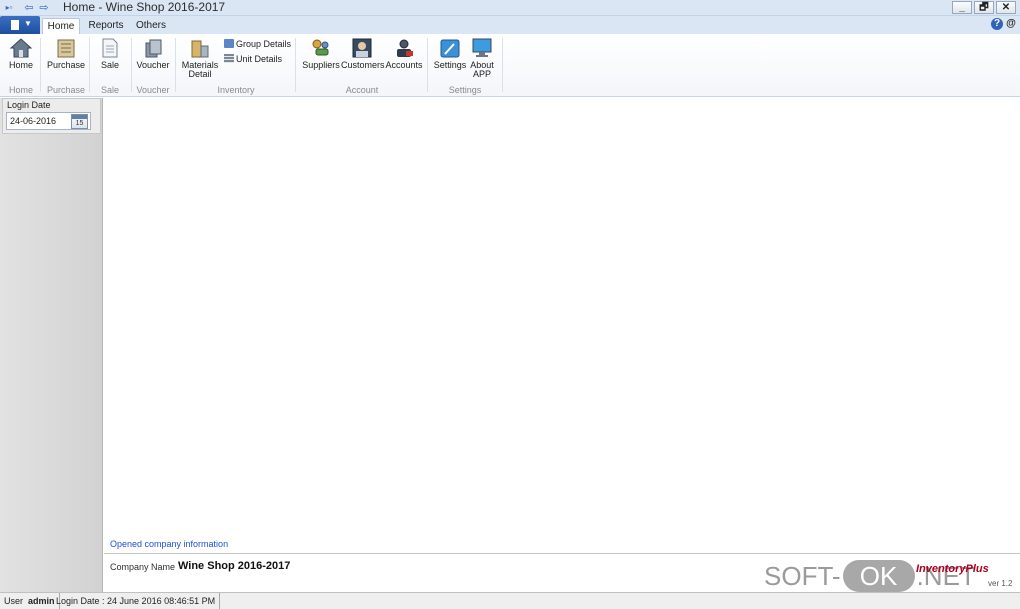 Image resolution: width=1020 pixels, height=609 pixels. Describe the element at coordinates (153, 65) in the screenshot. I see `voucher-button-label: Voucher` at that location.